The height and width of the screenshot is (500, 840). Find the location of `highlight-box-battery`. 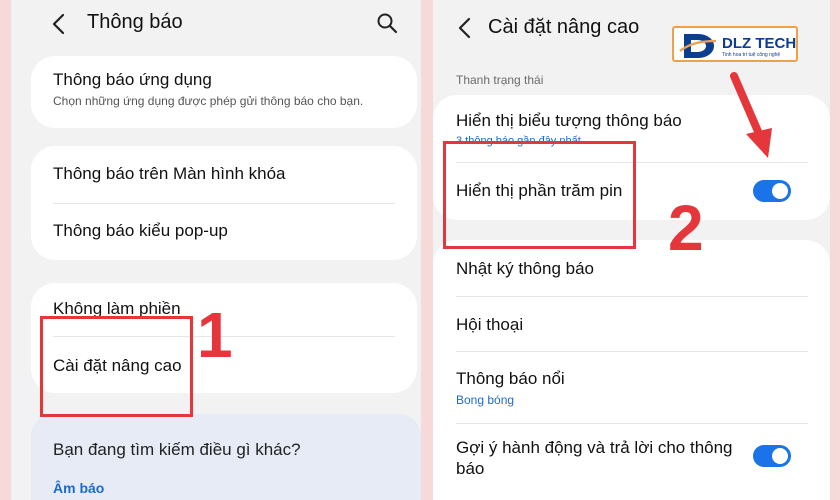

highlight-box-battery is located at coordinates (539, 195).